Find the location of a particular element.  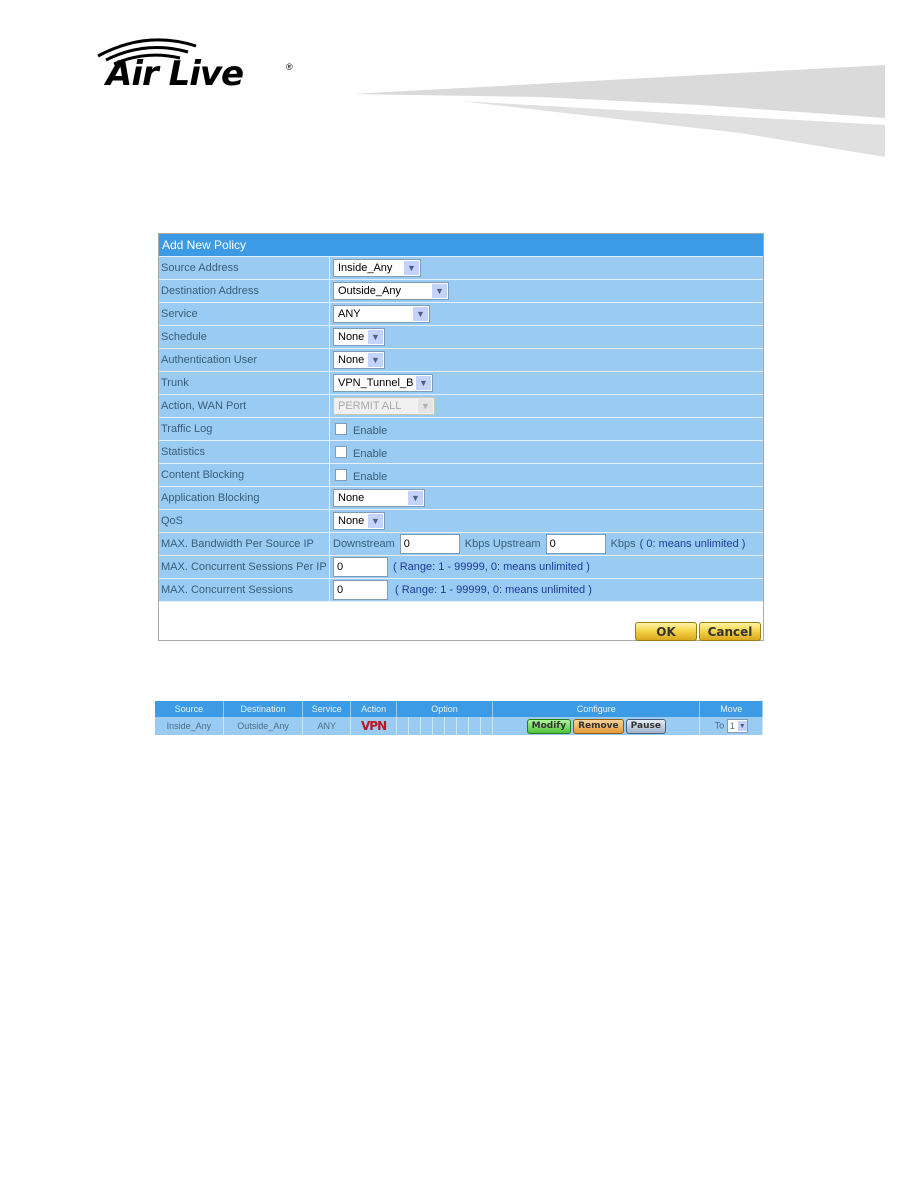

service-select: ANY ▼ is located at coordinates (381, 314).